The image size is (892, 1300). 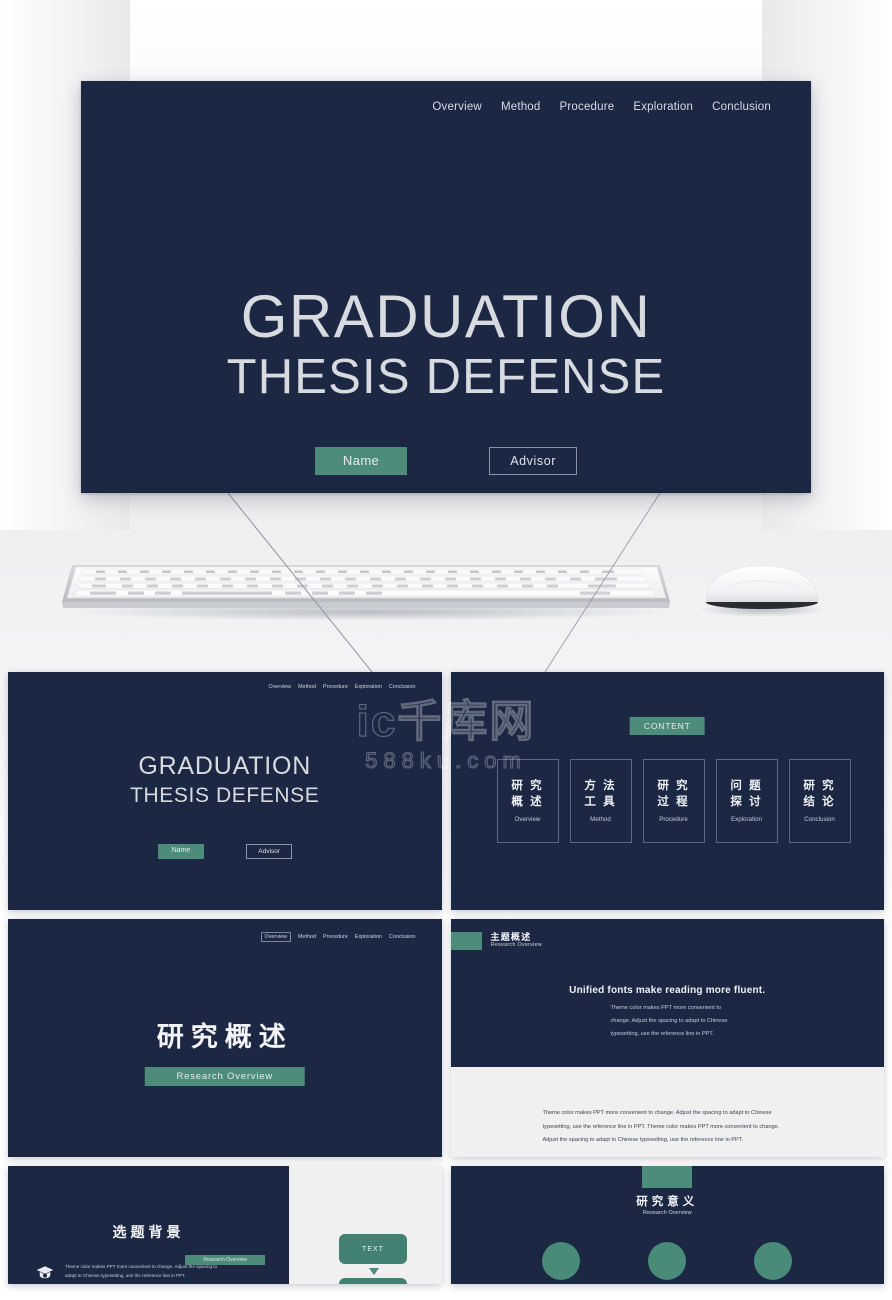 What do you see at coordinates (225, 766) in the screenshot?
I see `thumb1-title-line1: GRADUATION` at bounding box center [225, 766].